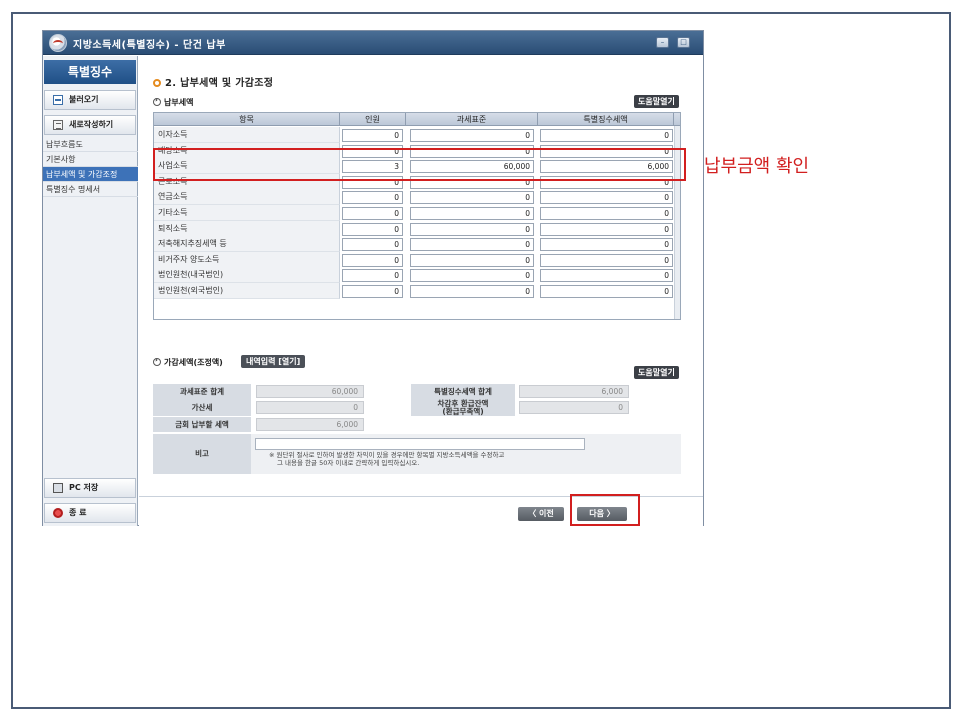 This screenshot has height=720, width=960. I want to click on header-count: 인원, so click(373, 119).